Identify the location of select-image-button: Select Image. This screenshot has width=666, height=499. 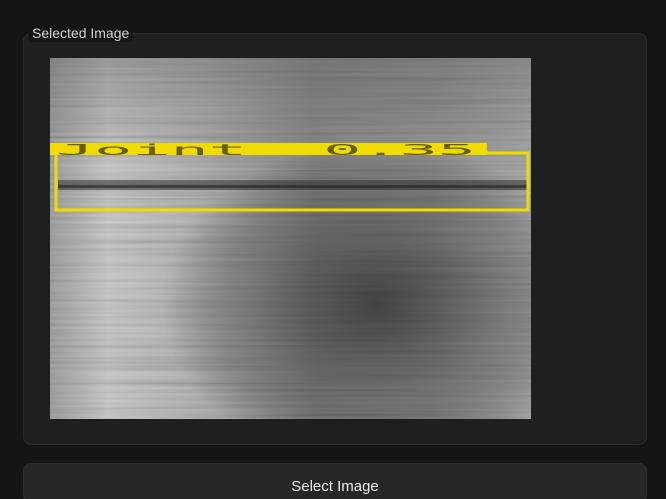
(335, 481).